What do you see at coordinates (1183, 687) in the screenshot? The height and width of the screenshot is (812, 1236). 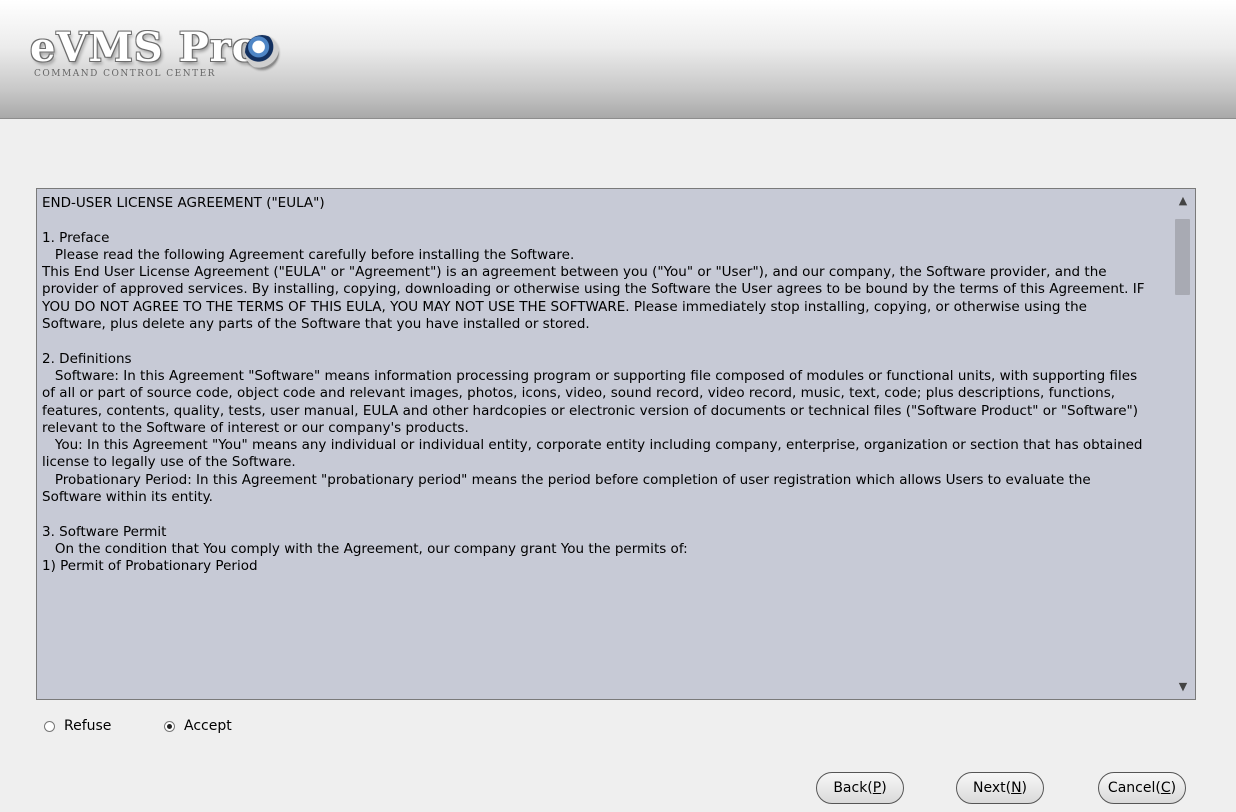 I see `scroll-down-arrow-icon: ▼` at bounding box center [1183, 687].